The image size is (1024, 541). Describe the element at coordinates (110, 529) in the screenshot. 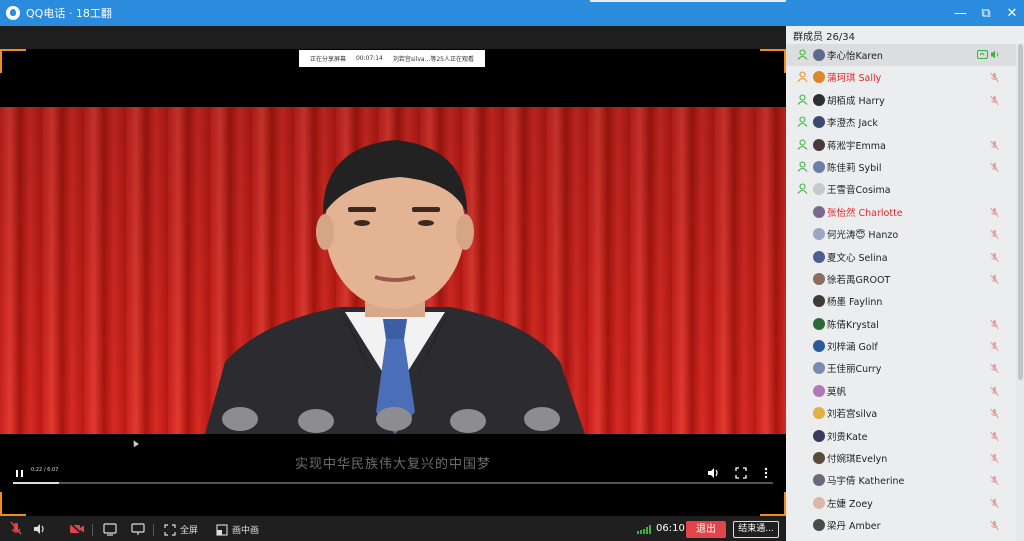

I see `share-screen-icon` at that location.